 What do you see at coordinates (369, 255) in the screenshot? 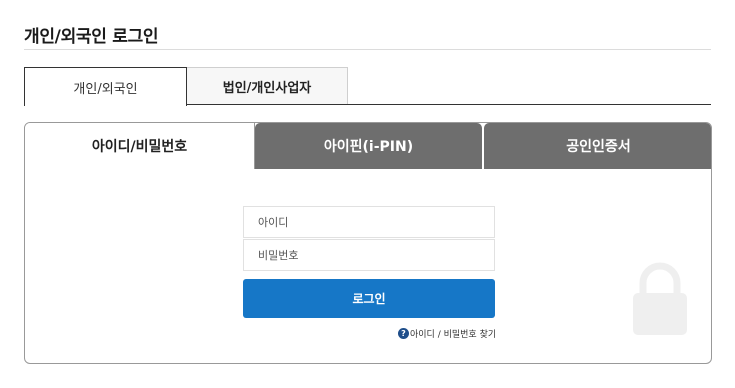
I see `password-input` at bounding box center [369, 255].